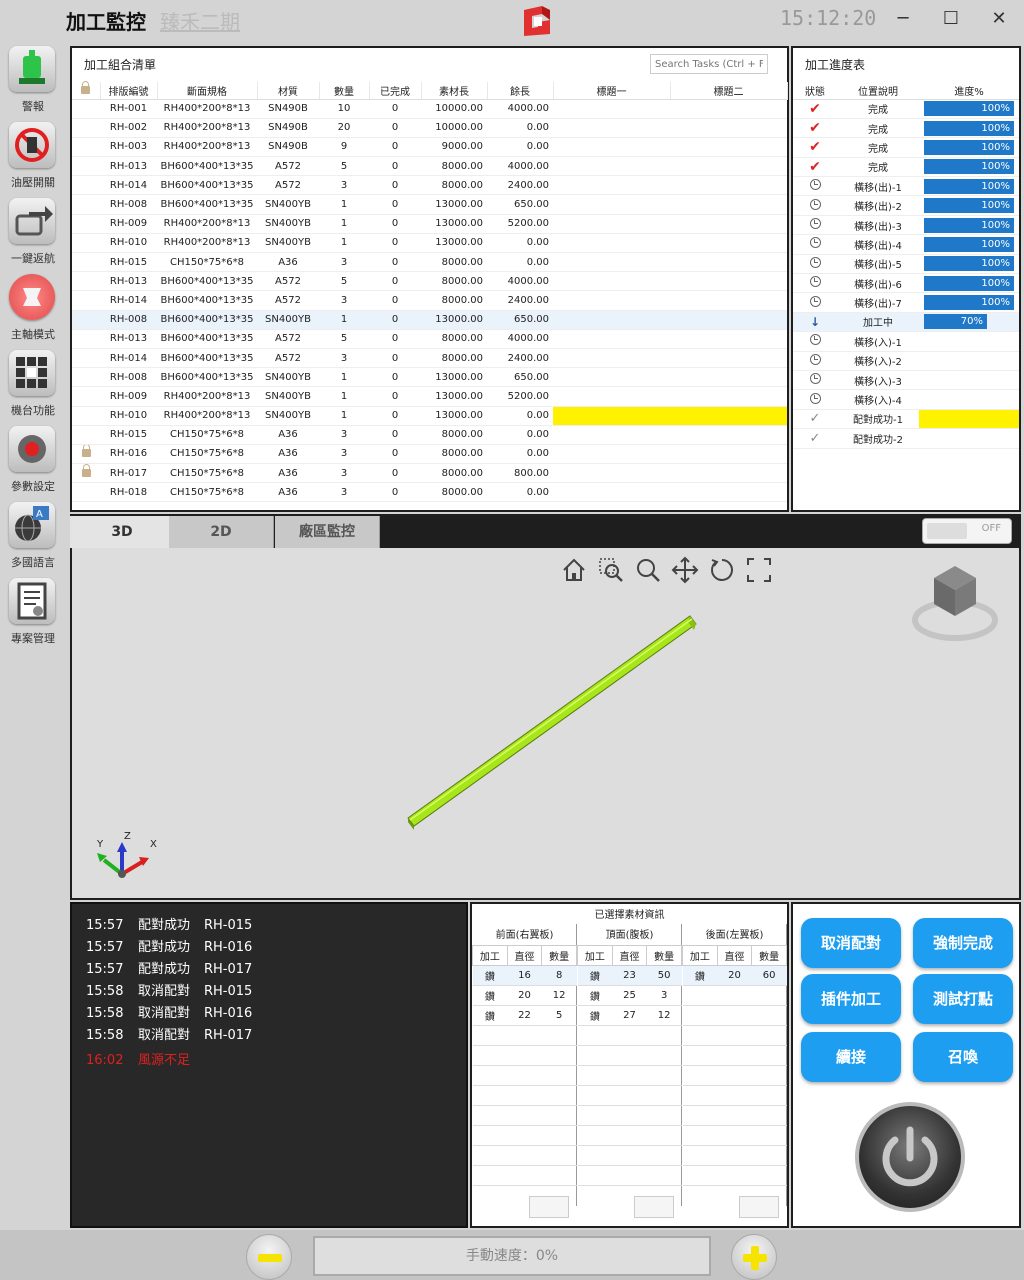 Image resolution: width=1024 pixels, height=1280 pixels. Describe the element at coordinates (963, 999) in the screenshot. I see `test-mark-button: 測試打點` at that location.